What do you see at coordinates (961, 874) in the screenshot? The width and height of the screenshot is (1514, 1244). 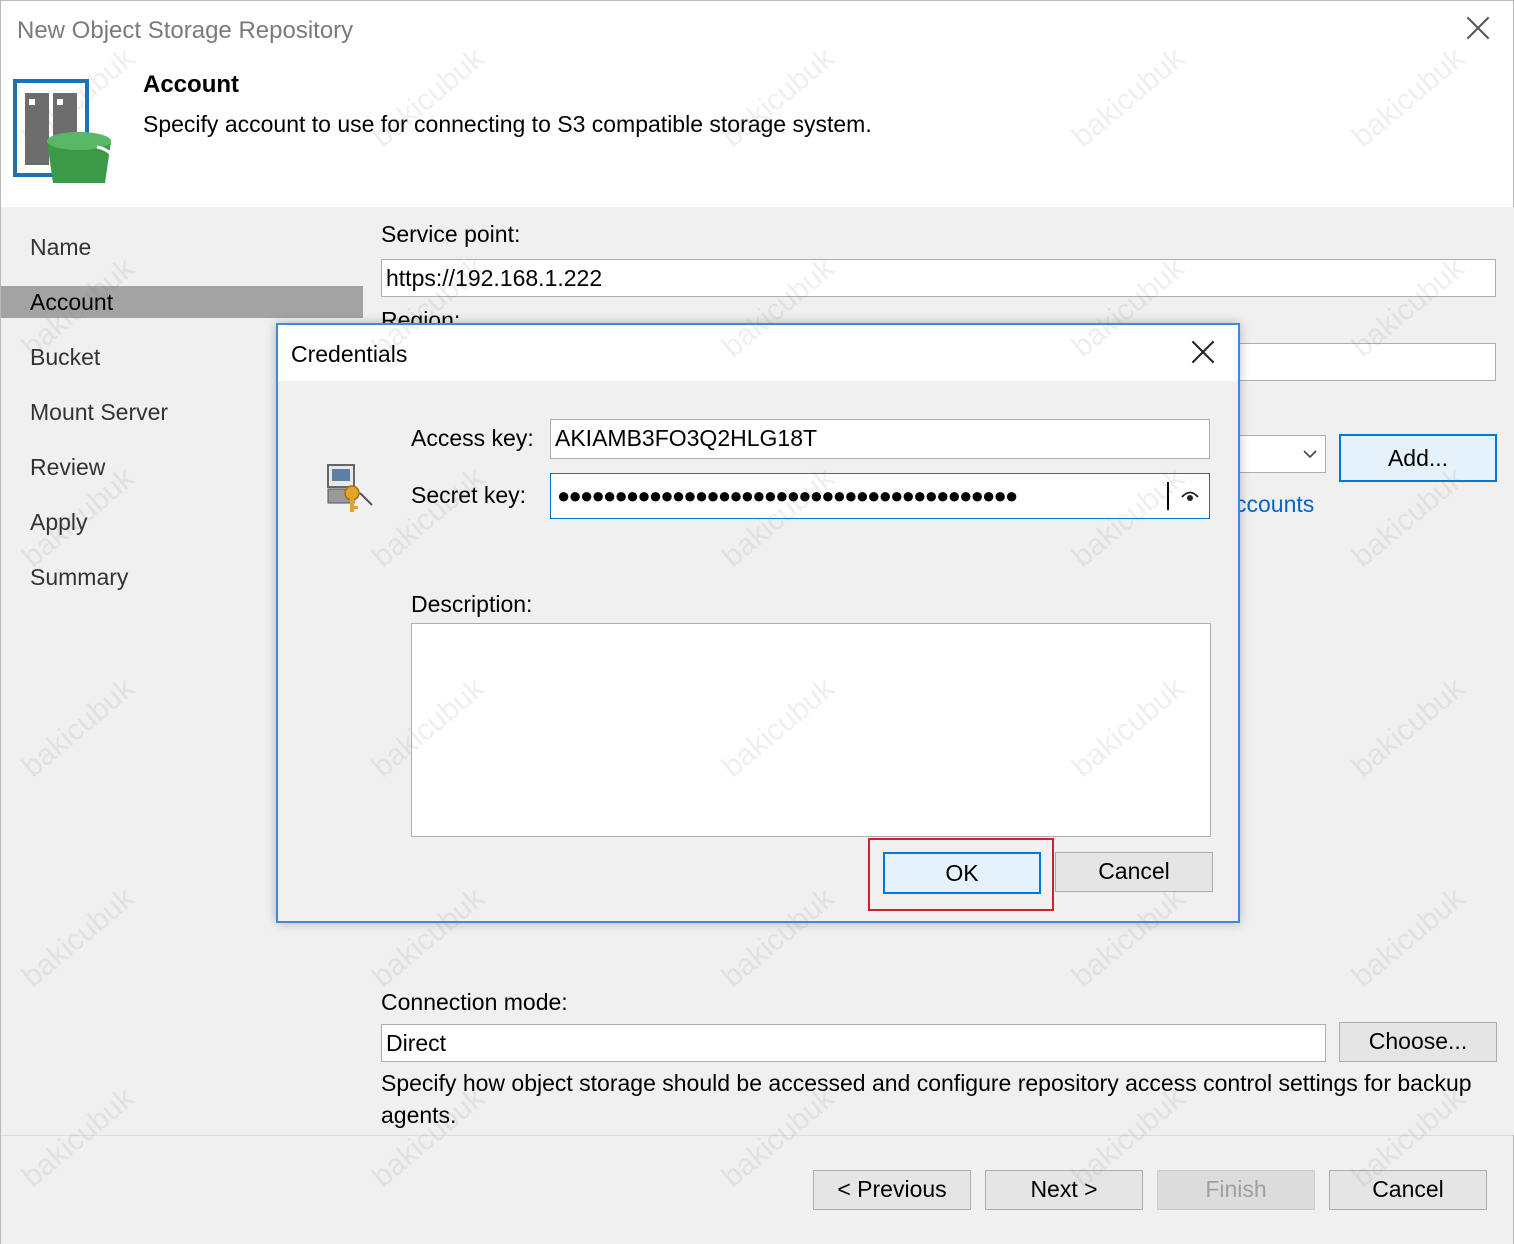 I see `ok-highlight-box` at bounding box center [961, 874].